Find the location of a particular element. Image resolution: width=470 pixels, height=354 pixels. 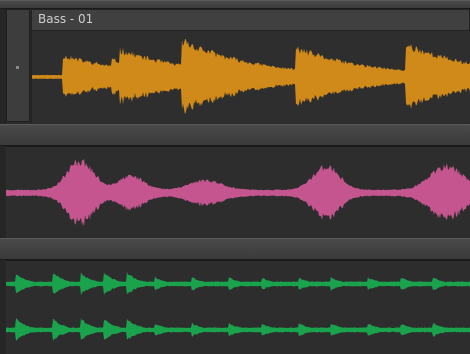

track-header-bass is located at coordinates (18, 65).